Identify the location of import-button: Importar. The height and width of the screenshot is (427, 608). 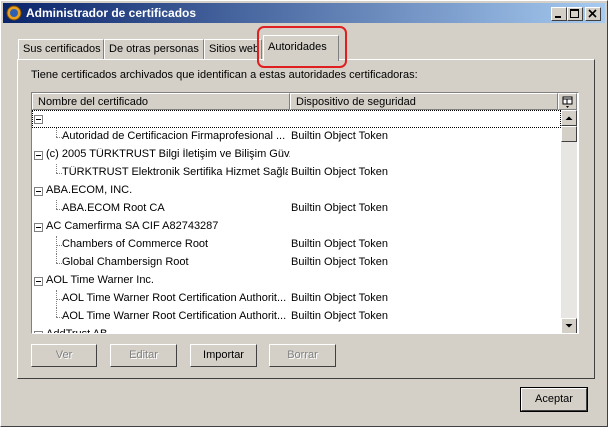
(223, 355).